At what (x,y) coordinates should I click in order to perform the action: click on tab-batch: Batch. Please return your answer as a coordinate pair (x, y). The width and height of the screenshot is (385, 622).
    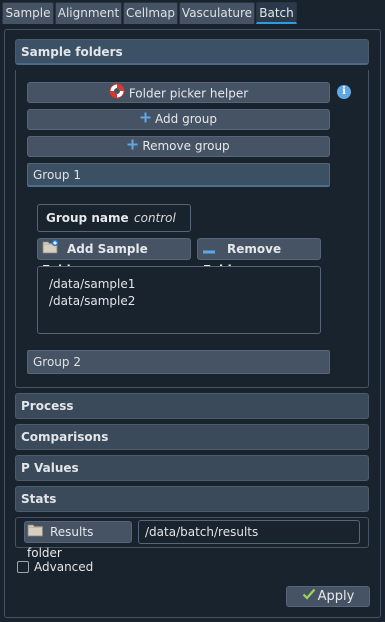
    Looking at the image, I should click on (276, 13).